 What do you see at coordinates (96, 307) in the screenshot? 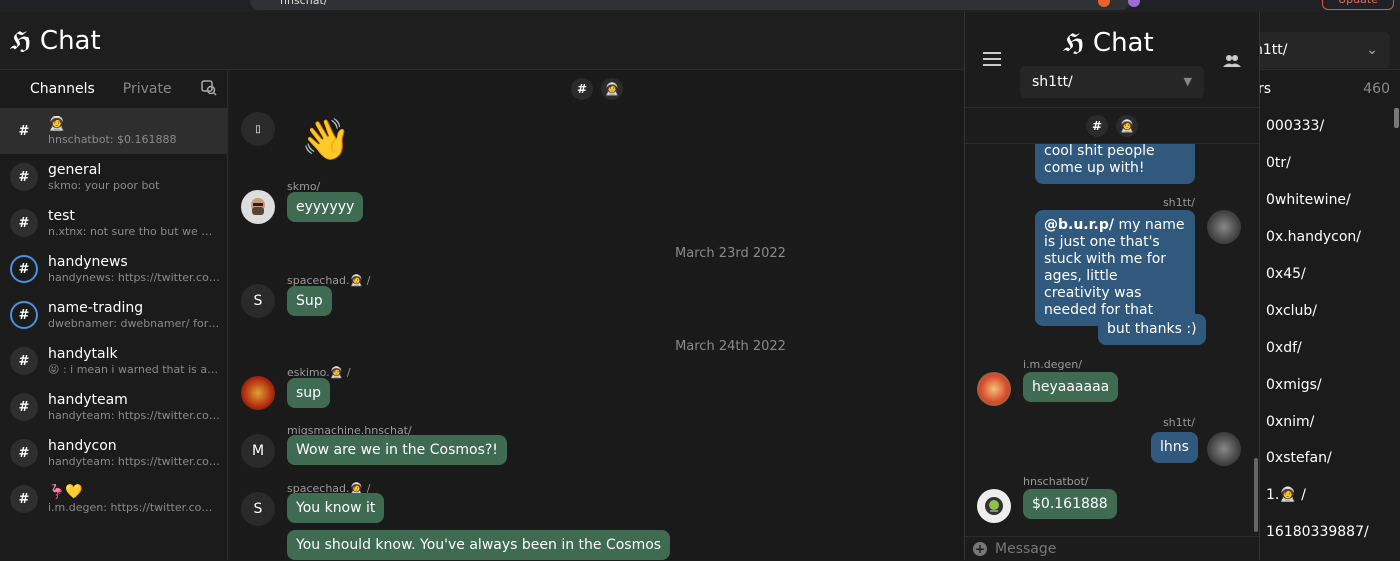
I see `channel-name: name-trading` at bounding box center [96, 307].